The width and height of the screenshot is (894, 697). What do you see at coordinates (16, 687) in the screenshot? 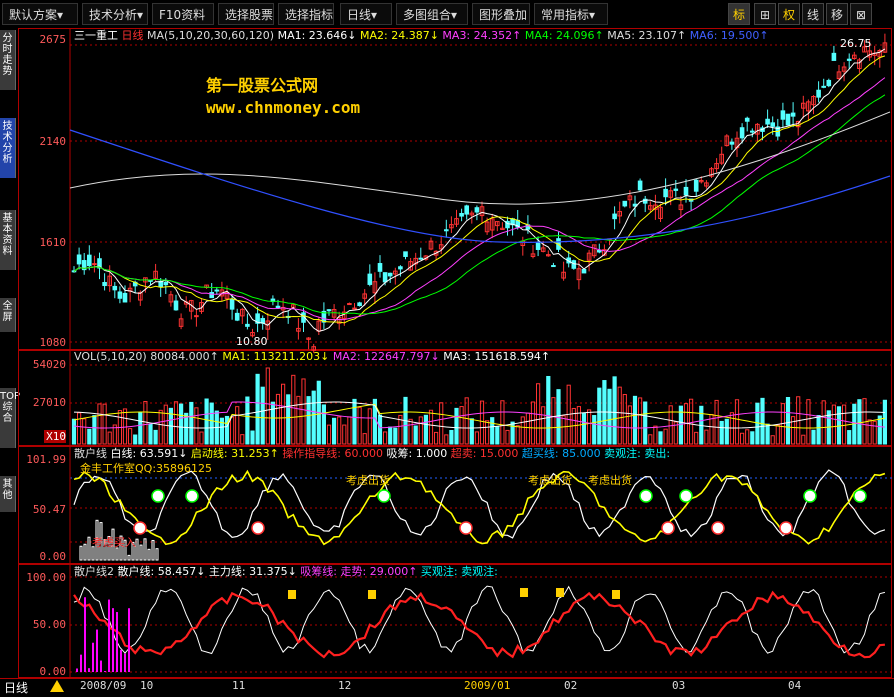
I see `period-status: 日线` at bounding box center [16, 687].